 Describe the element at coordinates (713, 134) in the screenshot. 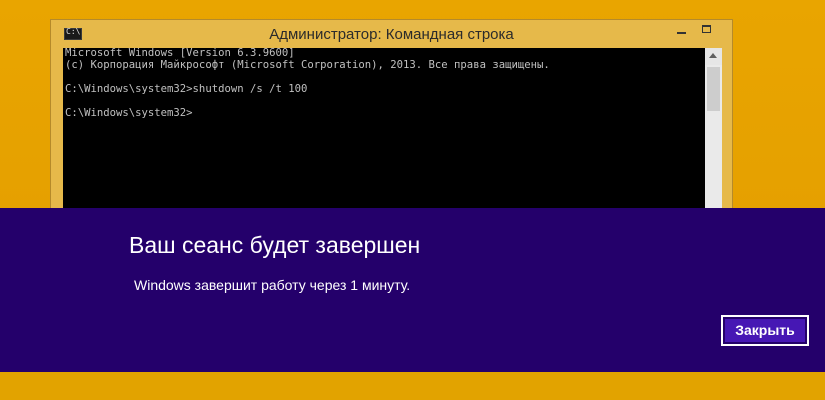

I see `vertical-scrollbar` at that location.